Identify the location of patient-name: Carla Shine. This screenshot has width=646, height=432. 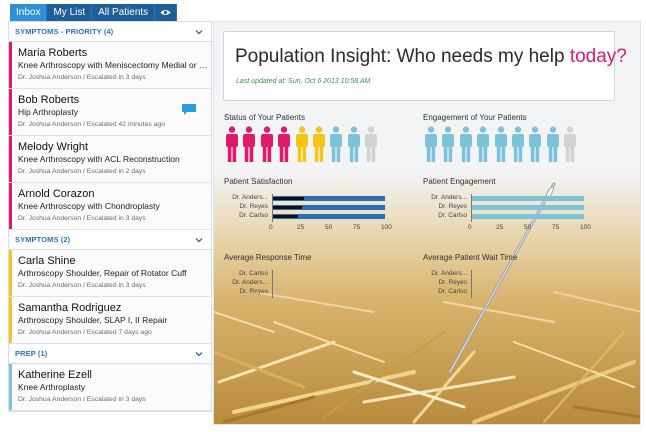
(47, 261).